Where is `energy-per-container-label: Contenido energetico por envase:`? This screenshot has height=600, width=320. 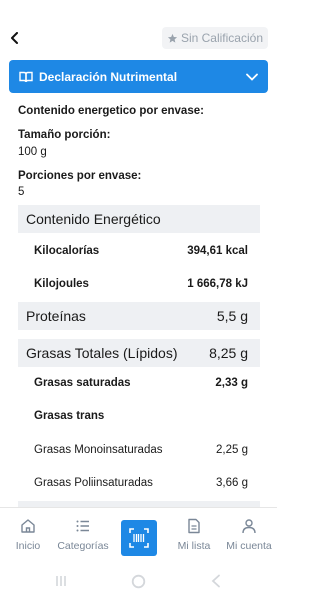
energy-per-container-label: Contenido energetico por envase: is located at coordinates (111, 111).